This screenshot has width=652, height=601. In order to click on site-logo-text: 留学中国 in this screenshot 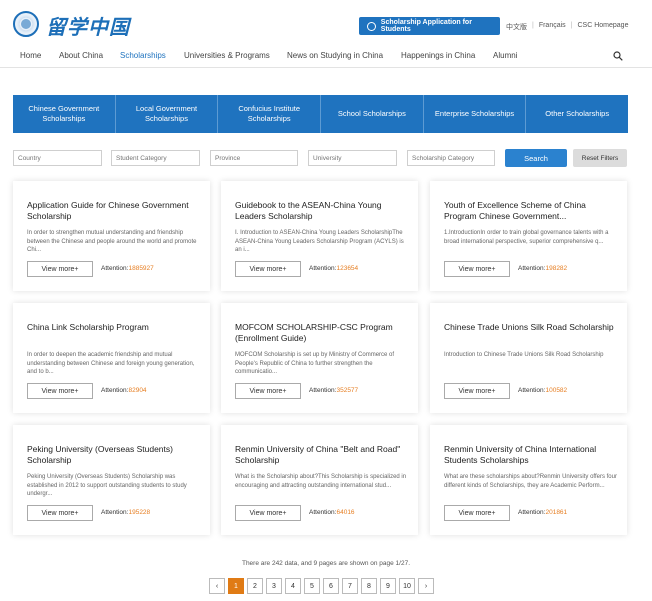, I will do `click(88, 25)`.